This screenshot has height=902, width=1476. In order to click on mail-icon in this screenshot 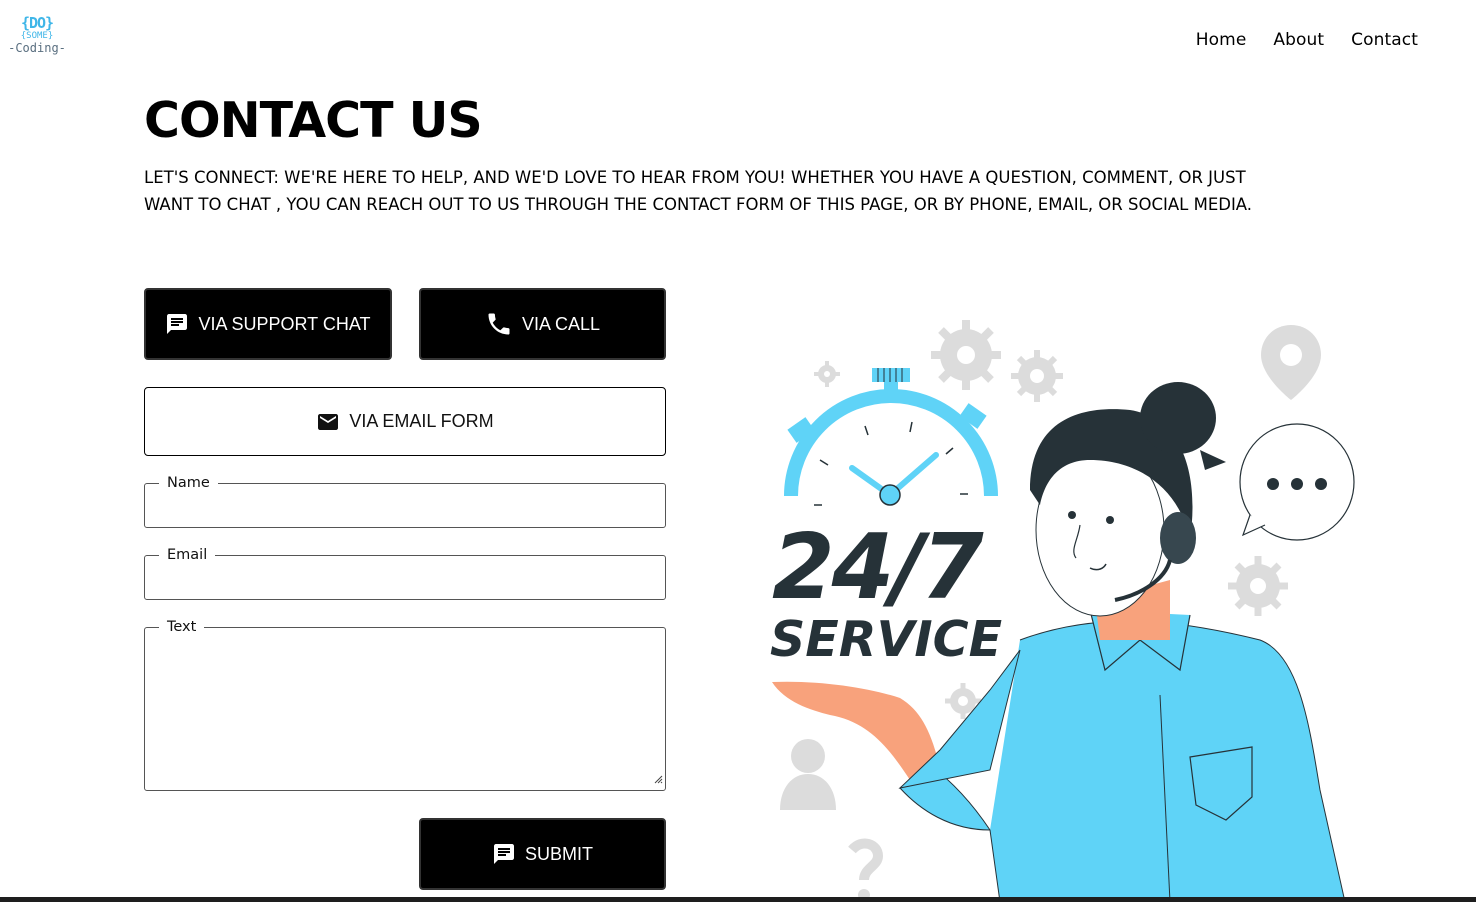, I will do `click(328, 422)`.